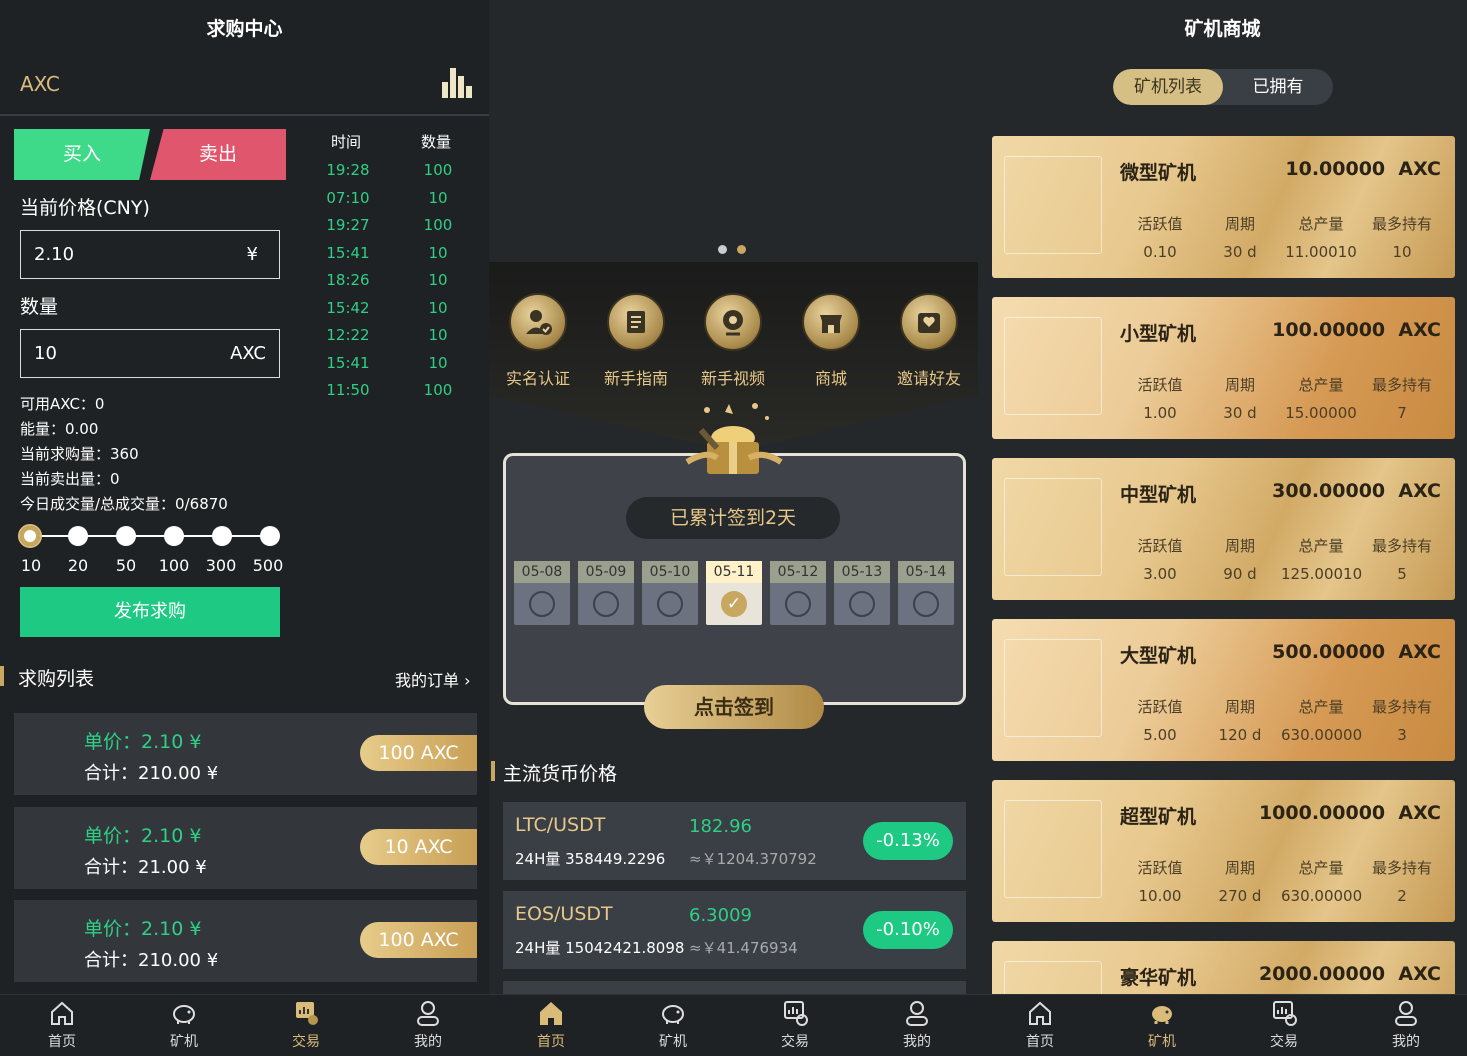 This screenshot has width=1467, height=1056. Describe the element at coordinates (734, 593) in the screenshot. I see `checkin-day-today: 05-11 ✓` at that location.